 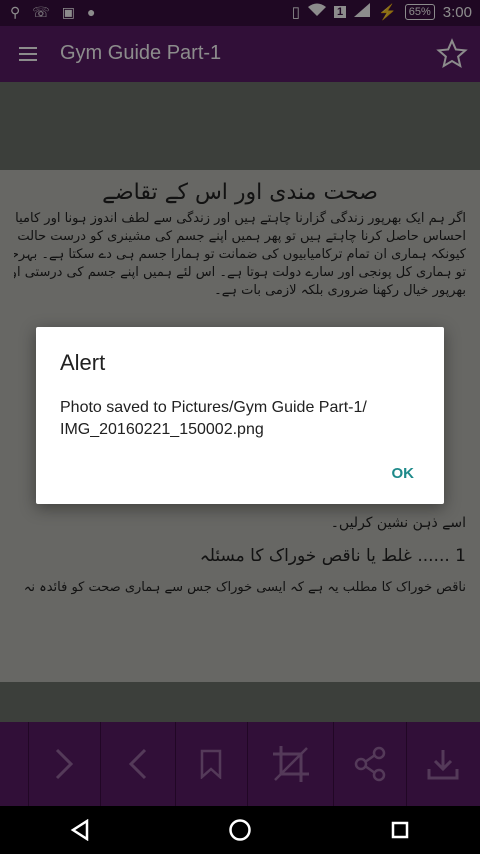 I want to click on missed-call-icon: ☏, so click(x=41, y=12).